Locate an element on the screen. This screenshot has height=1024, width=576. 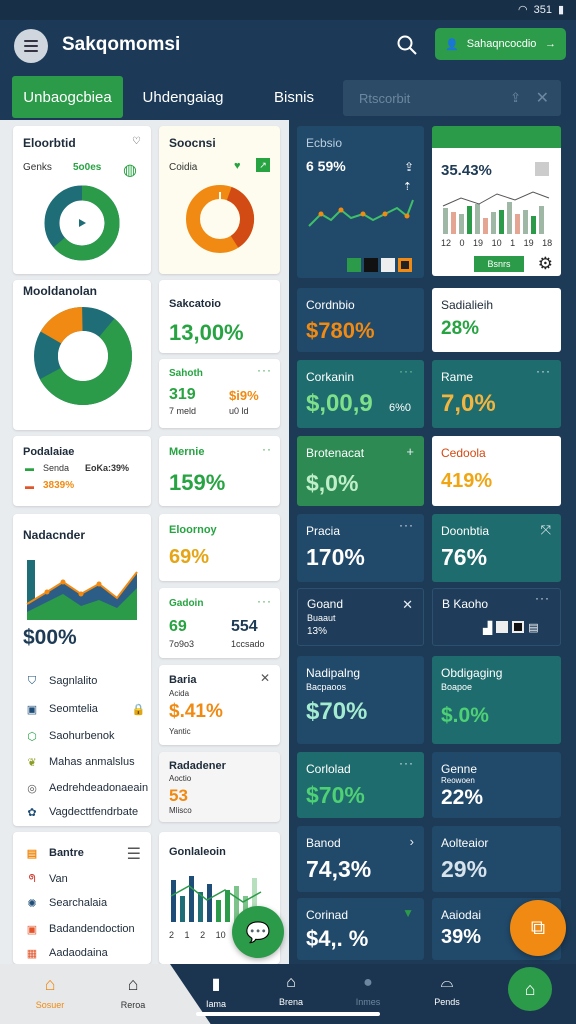
card-title: Nadacnder is located at coordinates (54, 535).